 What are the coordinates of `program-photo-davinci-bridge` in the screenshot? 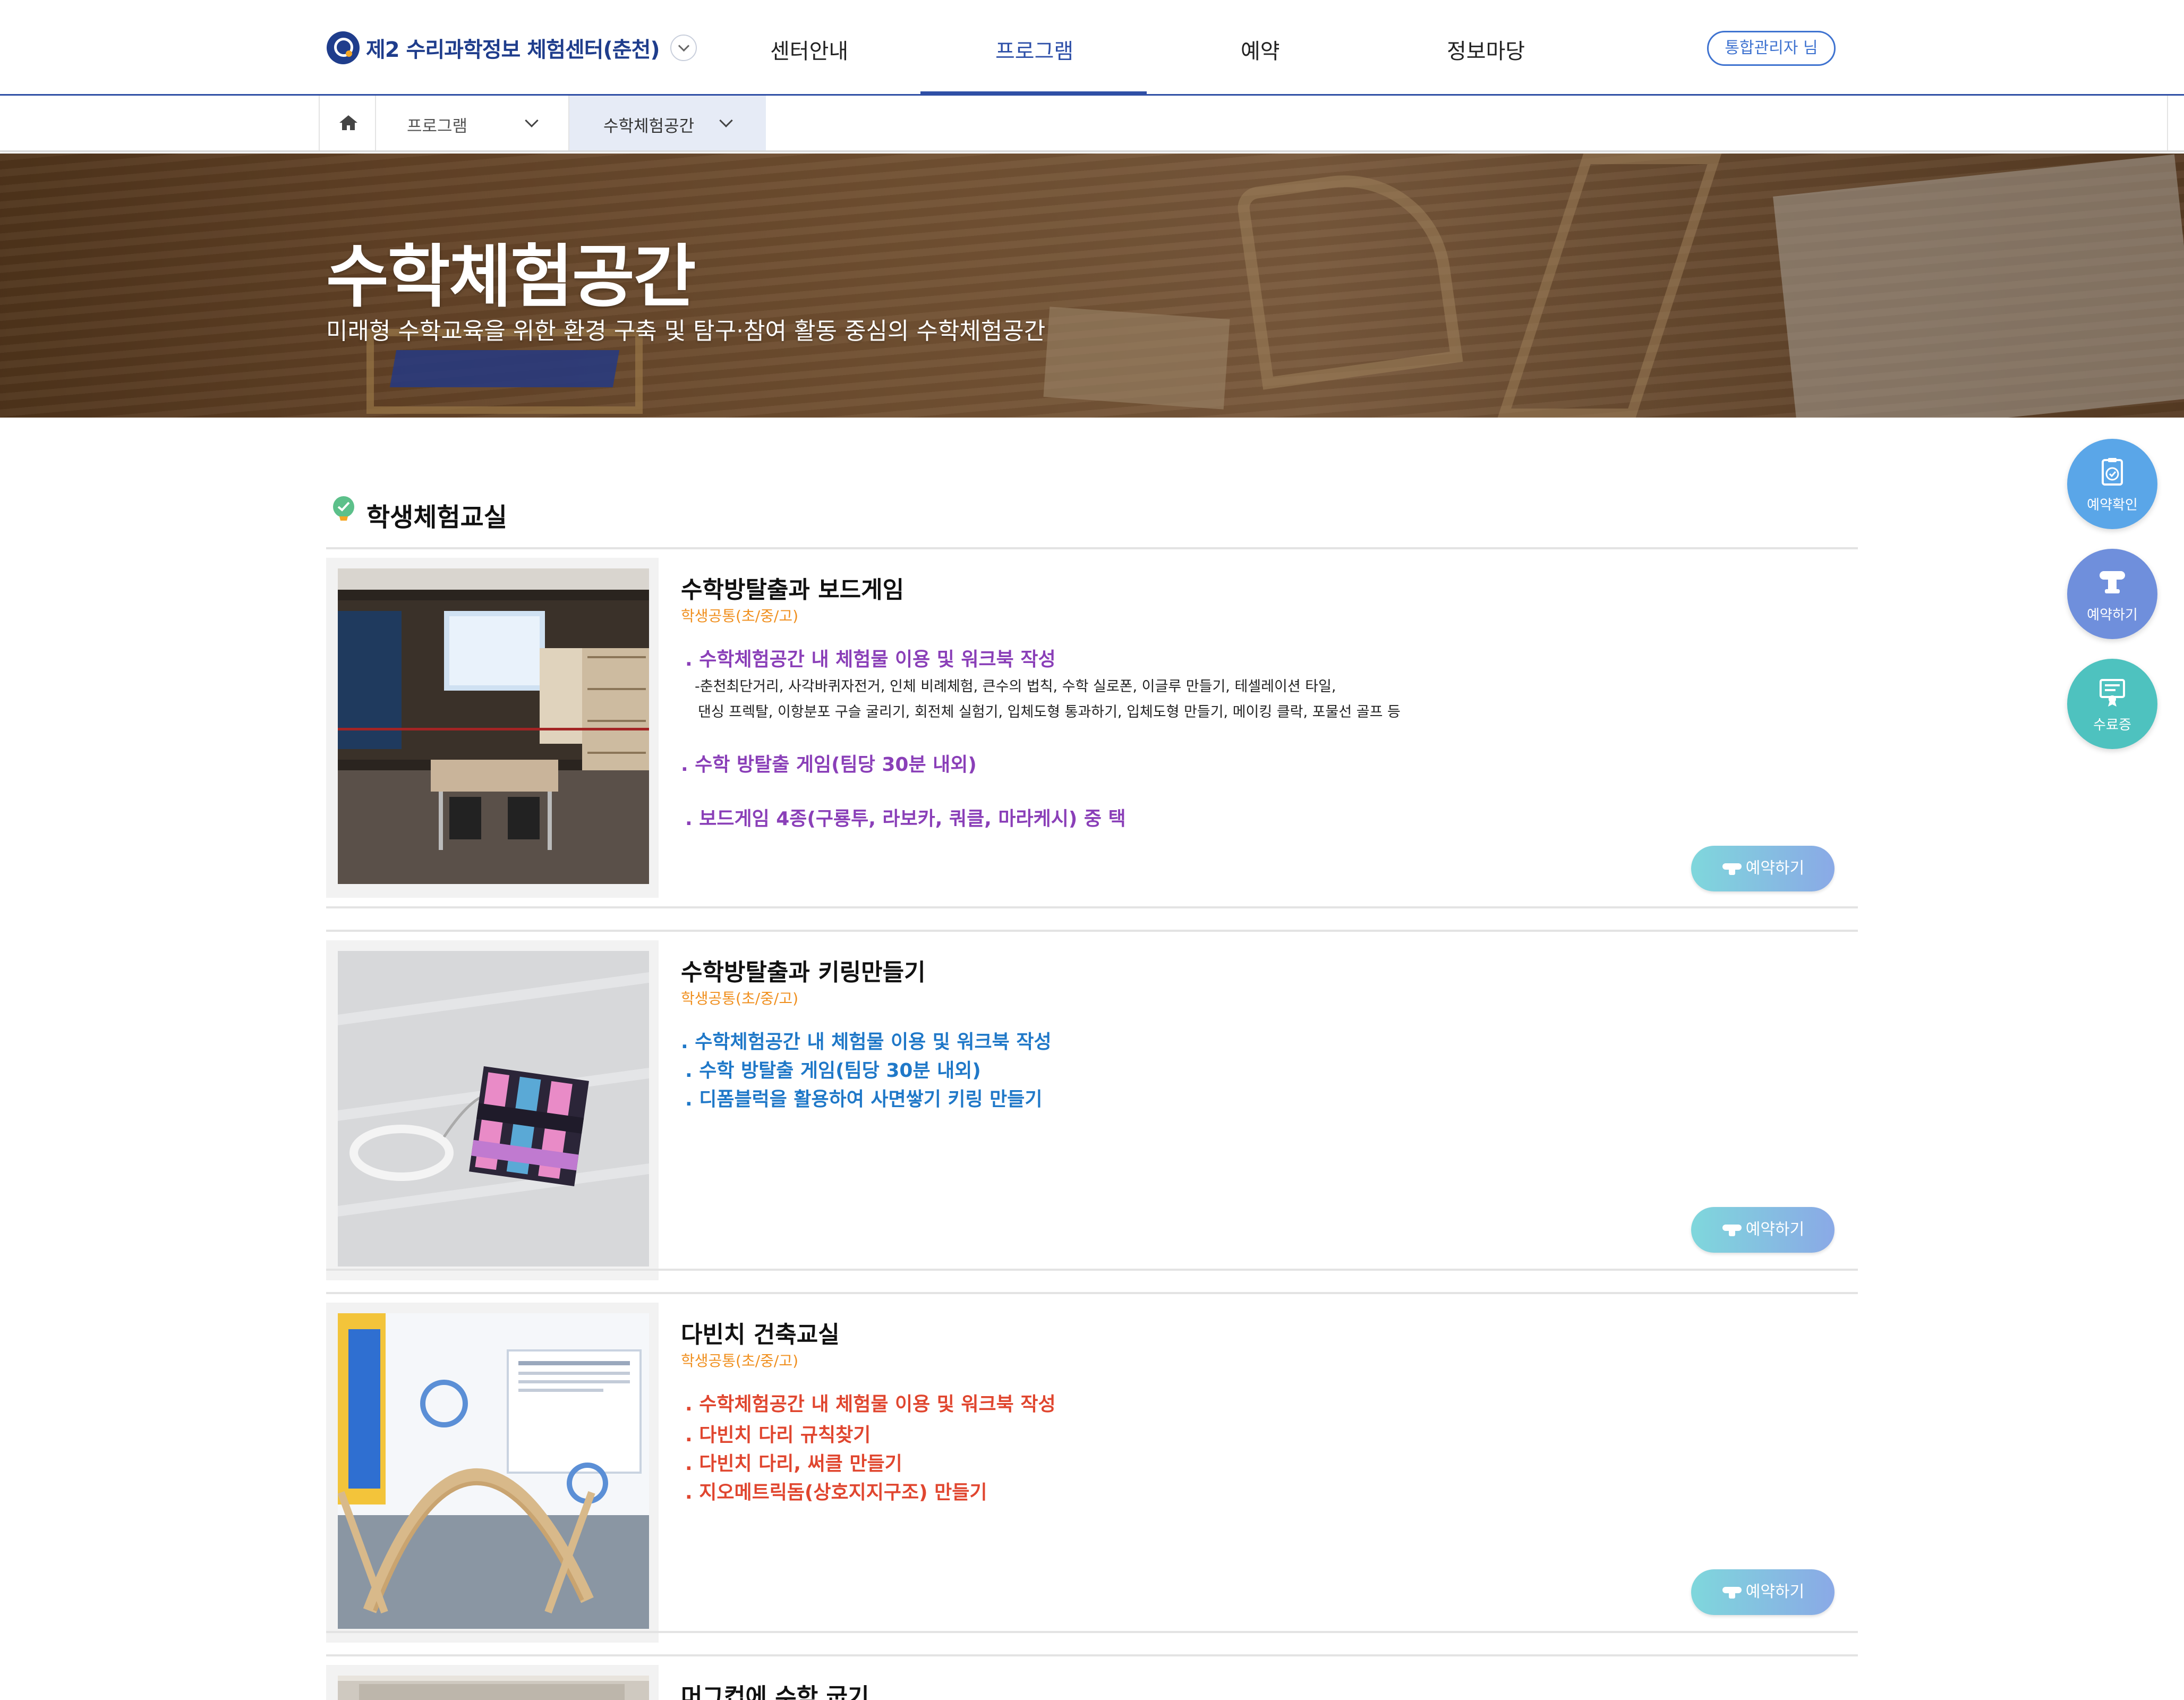 It's located at (493, 1471).